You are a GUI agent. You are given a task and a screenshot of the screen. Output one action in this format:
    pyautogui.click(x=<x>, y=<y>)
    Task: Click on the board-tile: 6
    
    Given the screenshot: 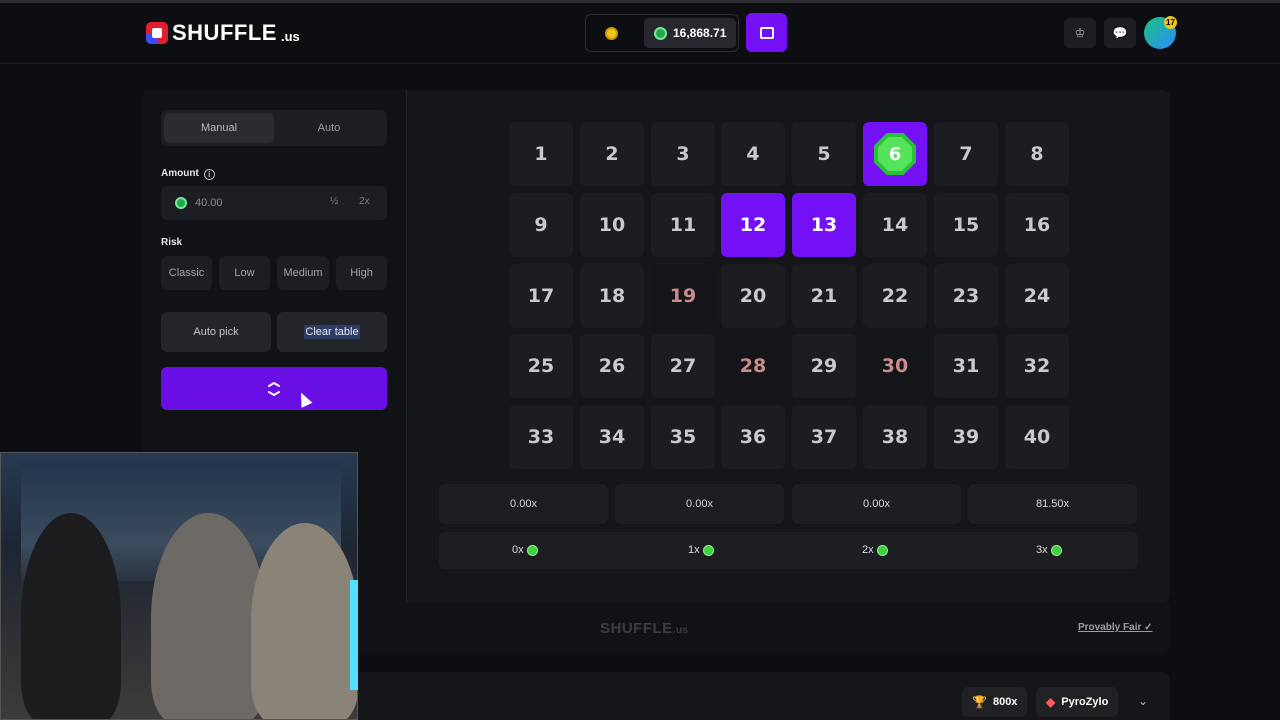 What is the action you would take?
    pyautogui.click(x=895, y=154)
    